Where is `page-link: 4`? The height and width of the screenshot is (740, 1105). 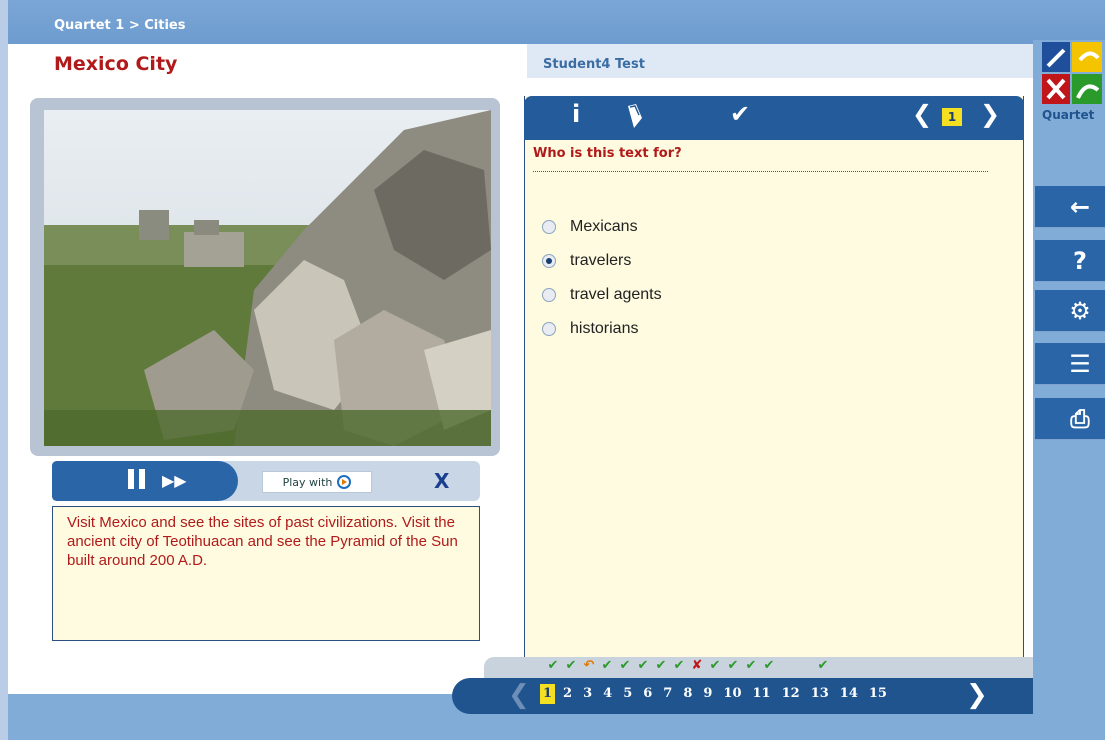 page-link: 4 is located at coordinates (607, 694).